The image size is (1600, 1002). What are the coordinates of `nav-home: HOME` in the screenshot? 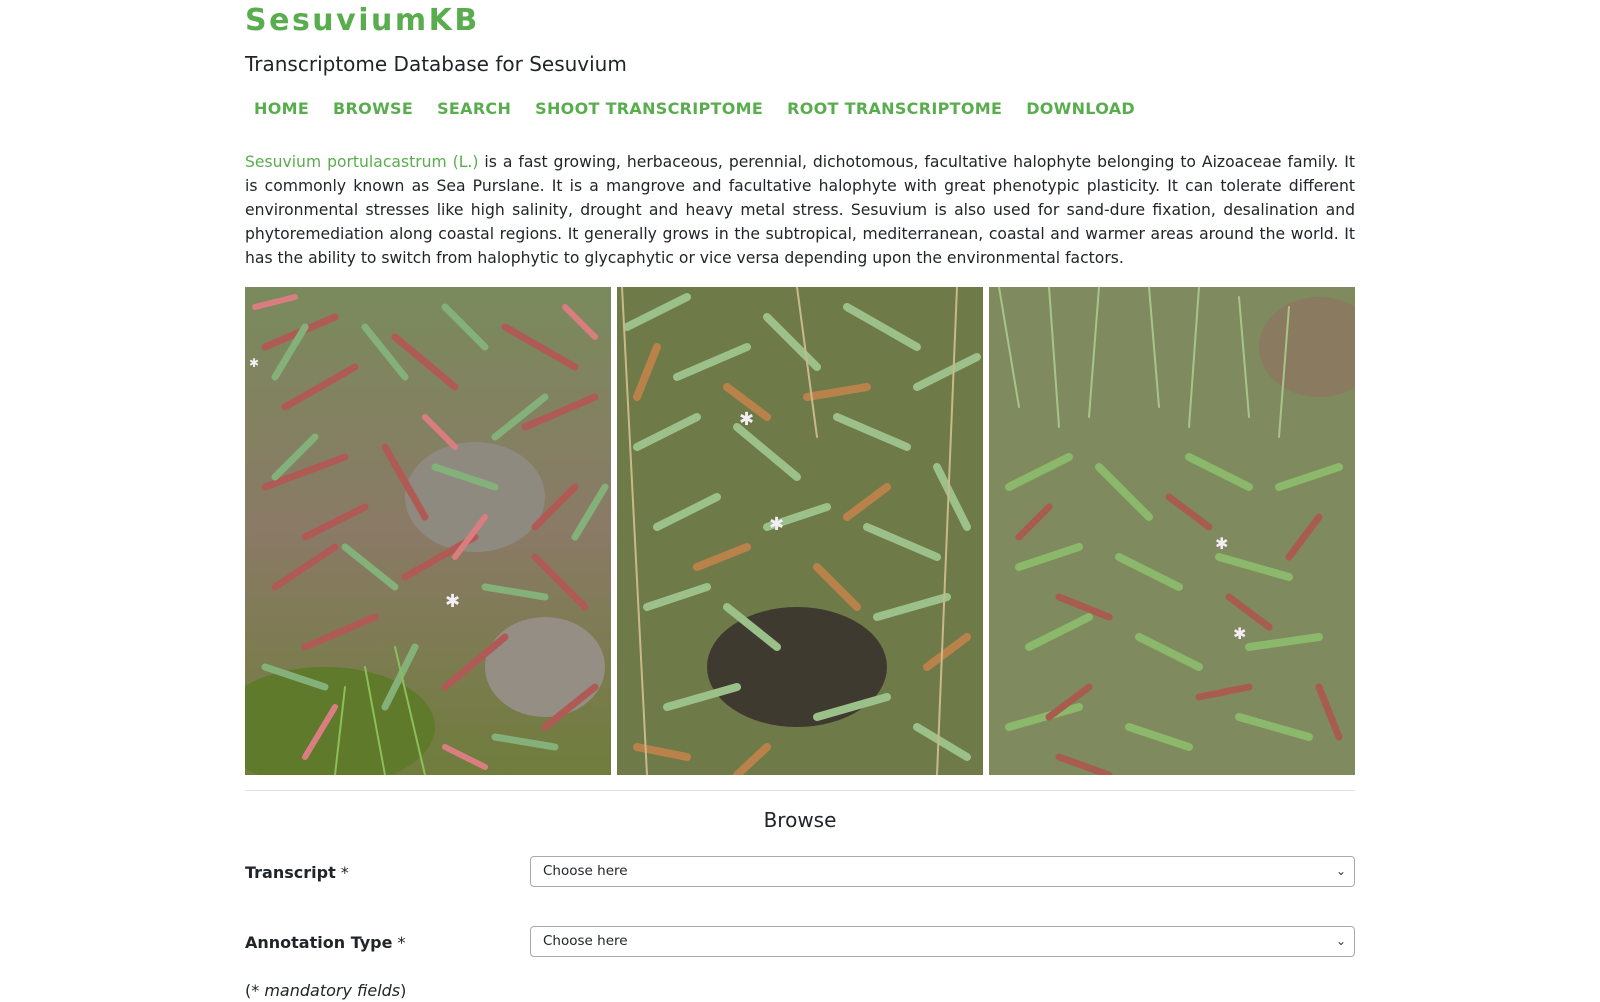 It's located at (281, 109).